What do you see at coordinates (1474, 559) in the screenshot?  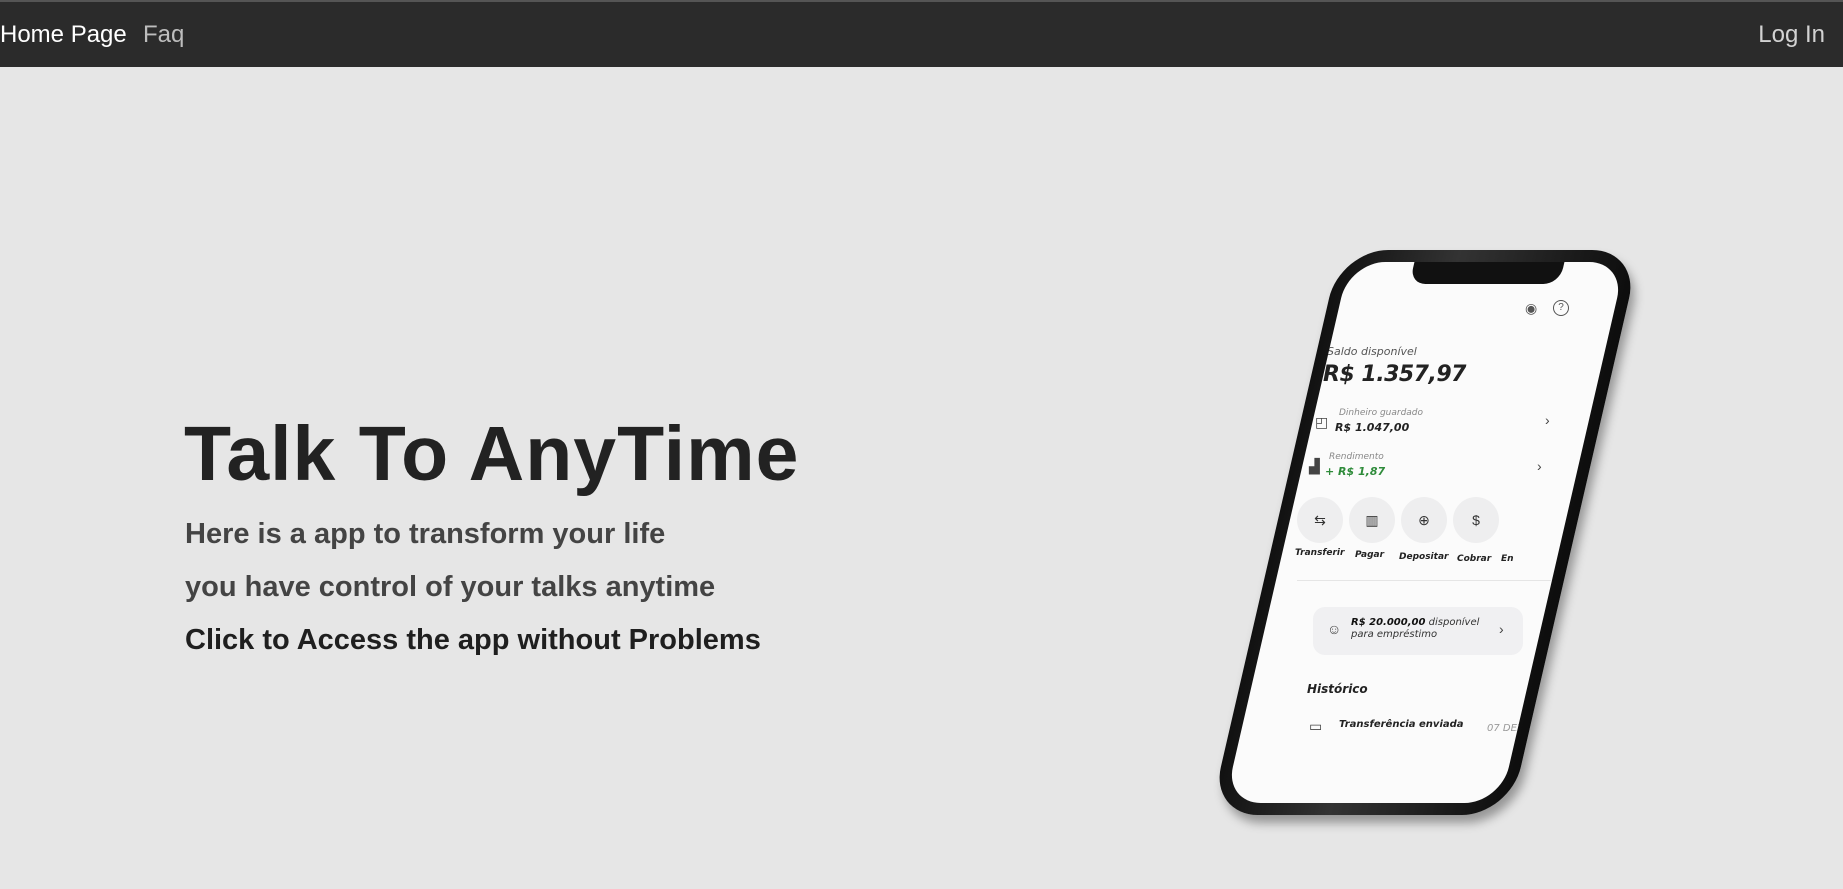 I see `action-label-charge: Cobrar` at bounding box center [1474, 559].